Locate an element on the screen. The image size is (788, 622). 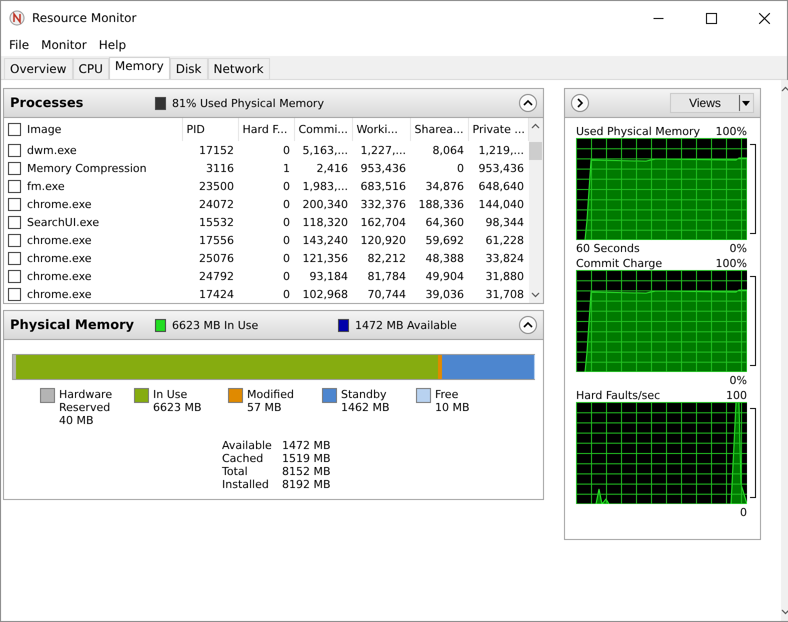
panel-header: Physical Memory 6623 MB In Use 1472 MB Available is located at coordinates (273, 325).